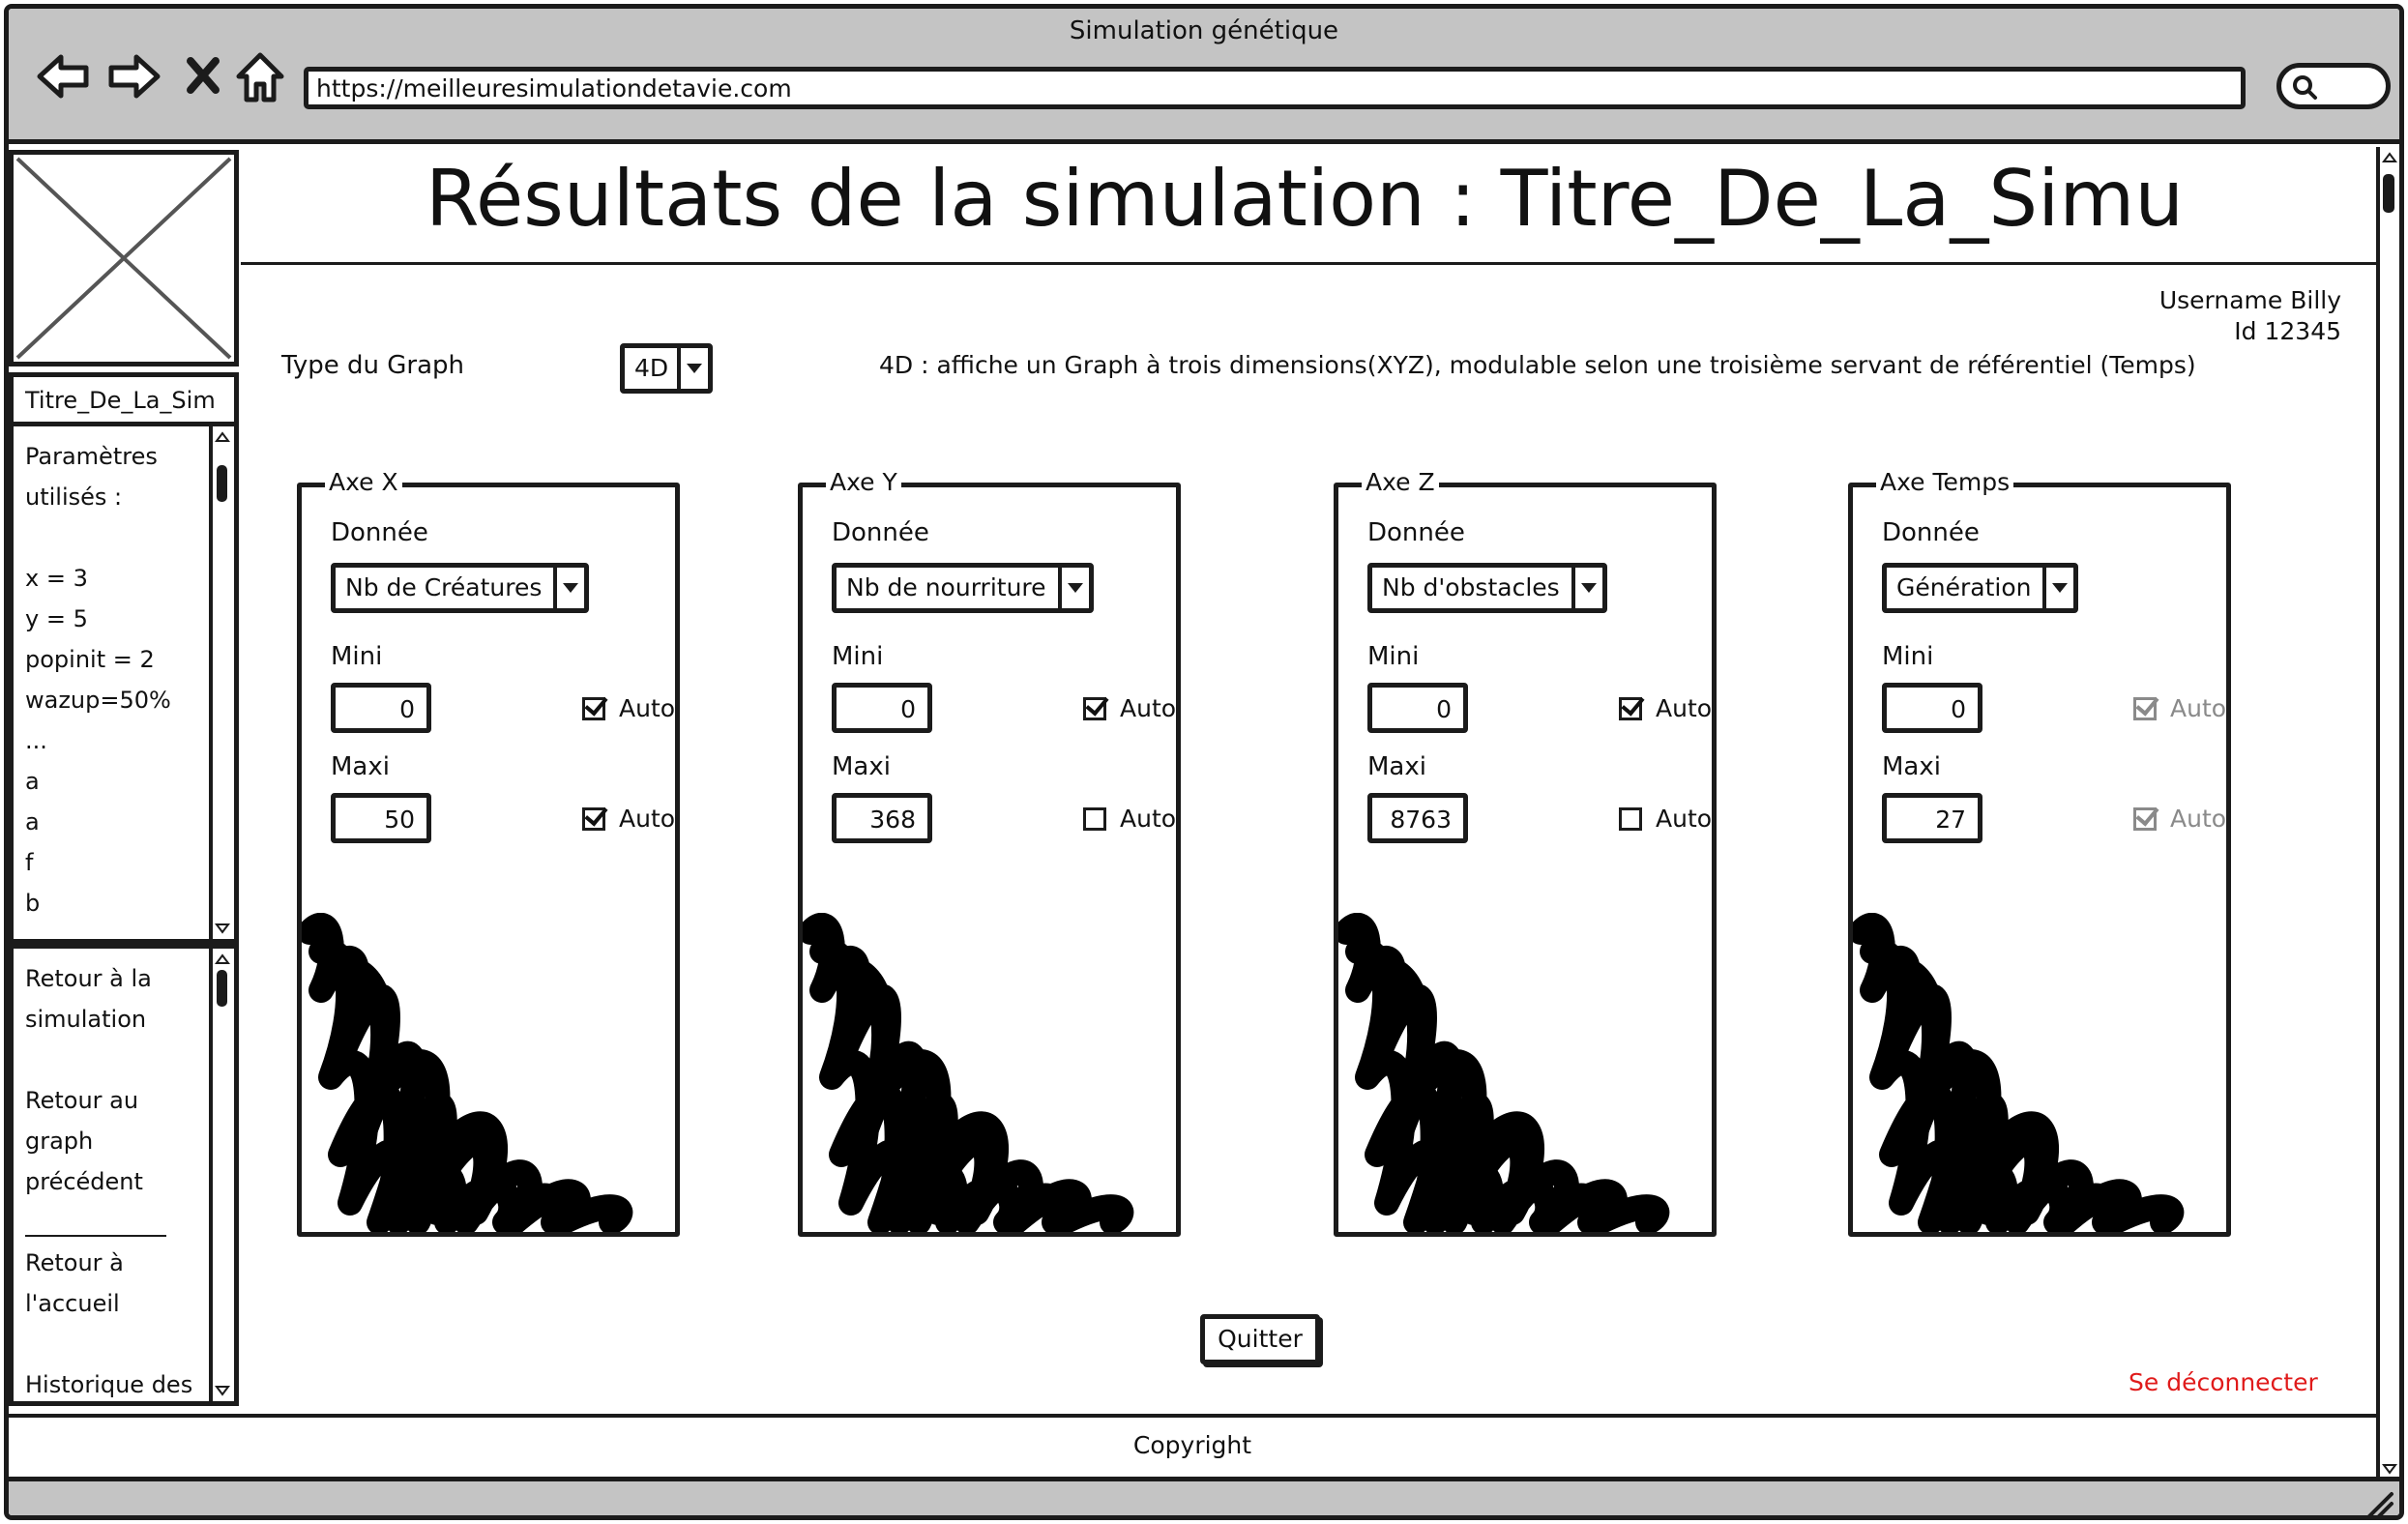 Image resolution: width=2408 pixels, height=1524 pixels. I want to click on forward-icon, so click(134, 76).